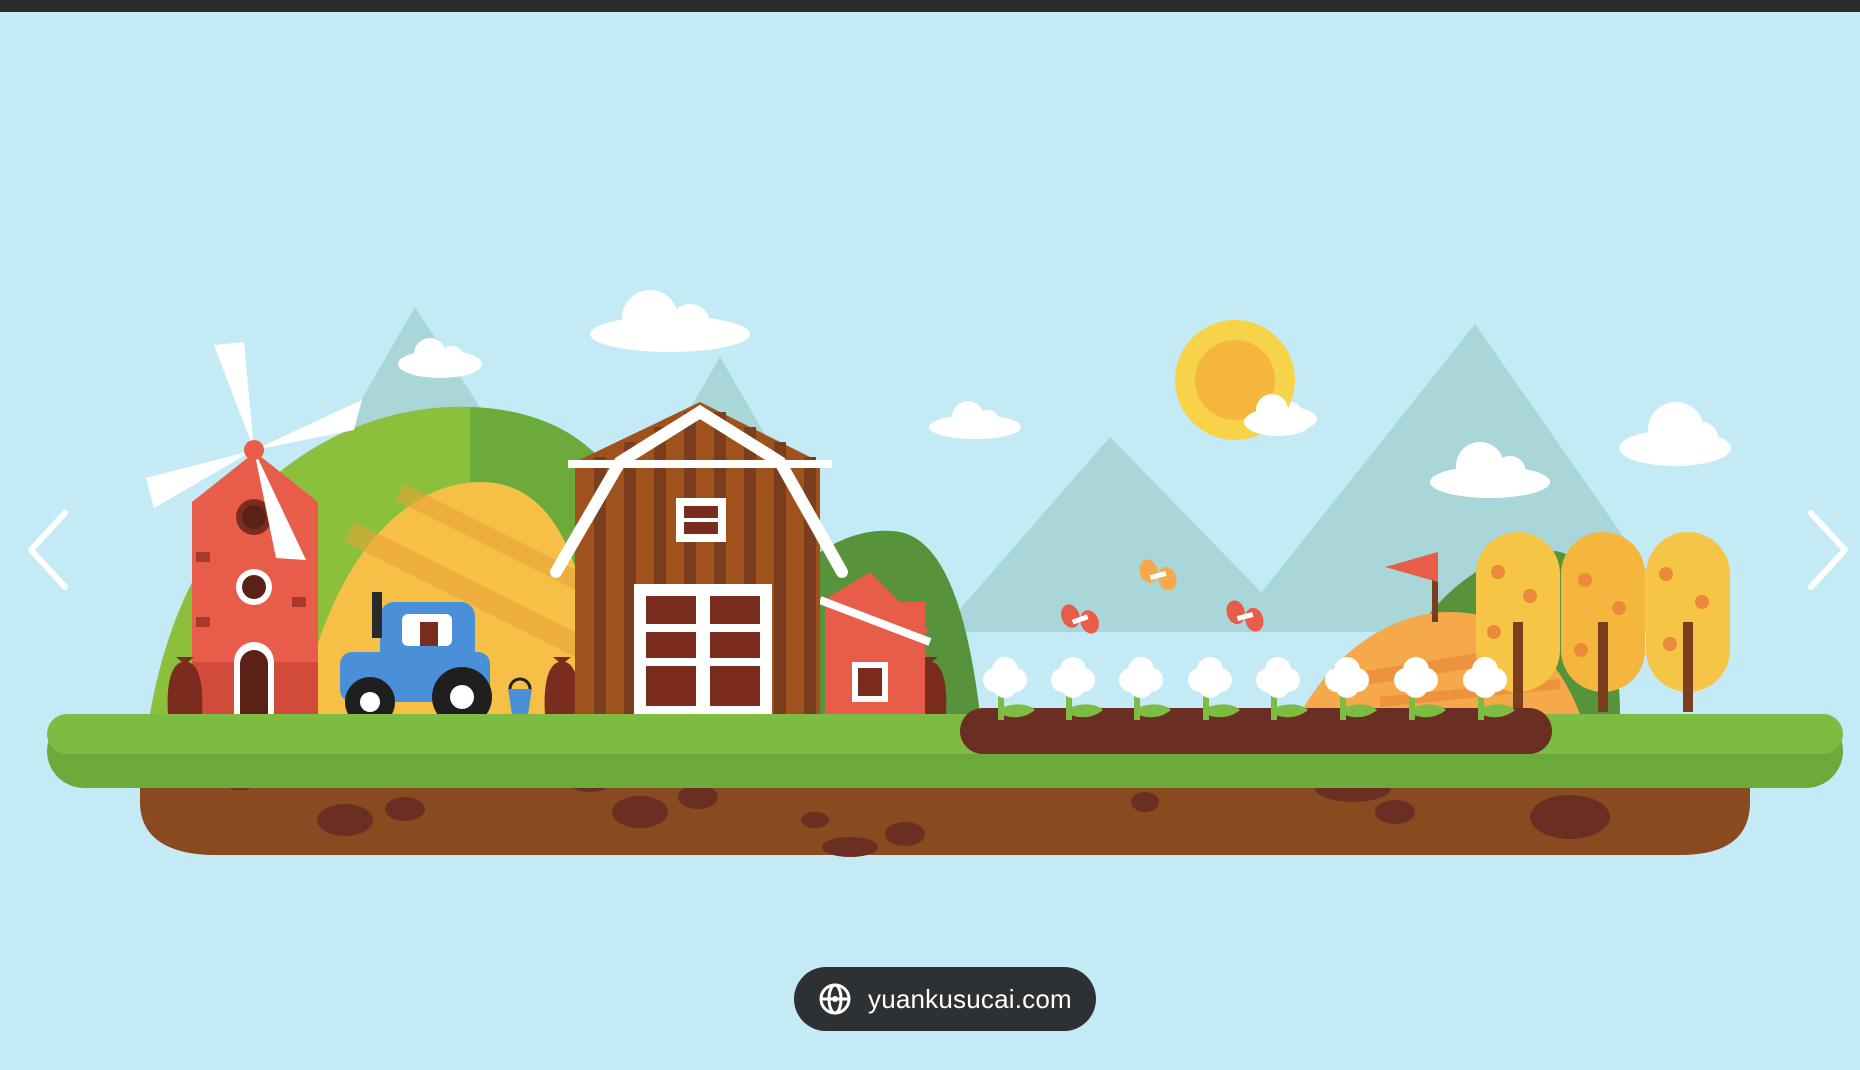 The height and width of the screenshot is (1070, 1860). I want to click on source-link-button: yuankusucai.com, so click(945, 999).